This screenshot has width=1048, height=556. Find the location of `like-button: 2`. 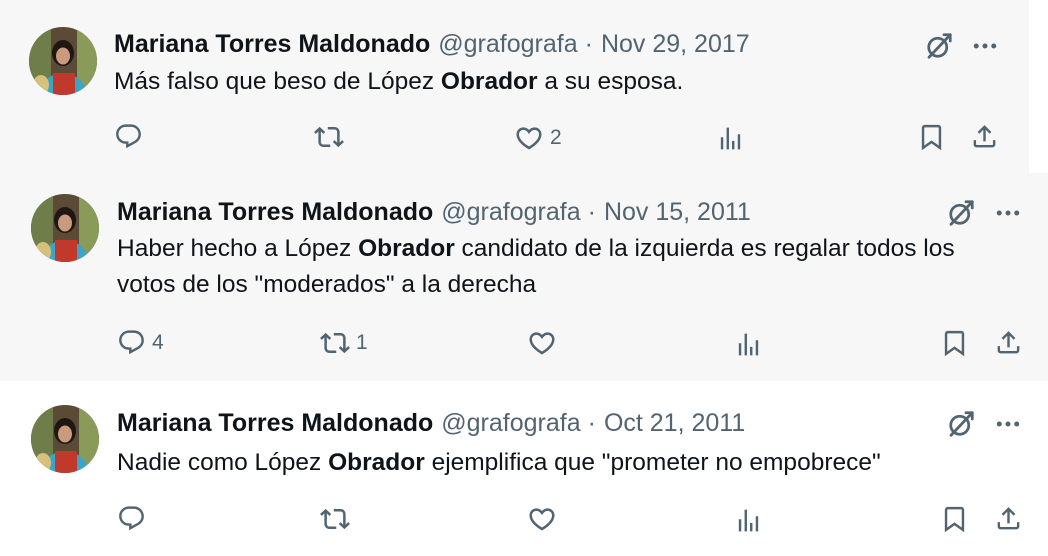

like-button: 2 is located at coordinates (538, 138).